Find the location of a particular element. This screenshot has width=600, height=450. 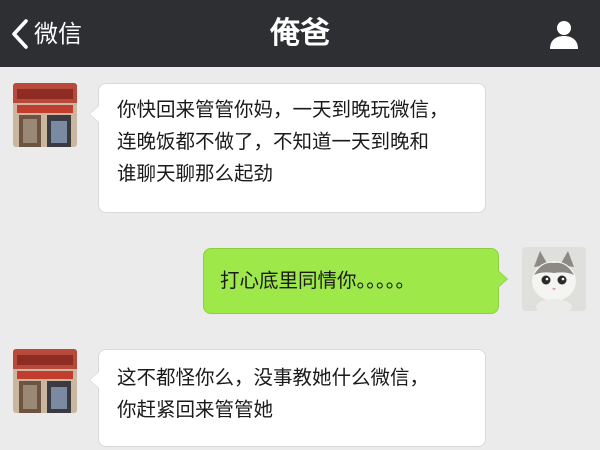

message-bubble-me: 打心底里同情你。。。。。 is located at coordinates (355, 281).